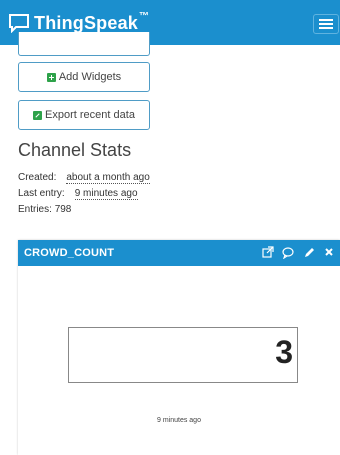 The height and width of the screenshot is (455, 340). I want to click on created-label: Created:, so click(37, 177).